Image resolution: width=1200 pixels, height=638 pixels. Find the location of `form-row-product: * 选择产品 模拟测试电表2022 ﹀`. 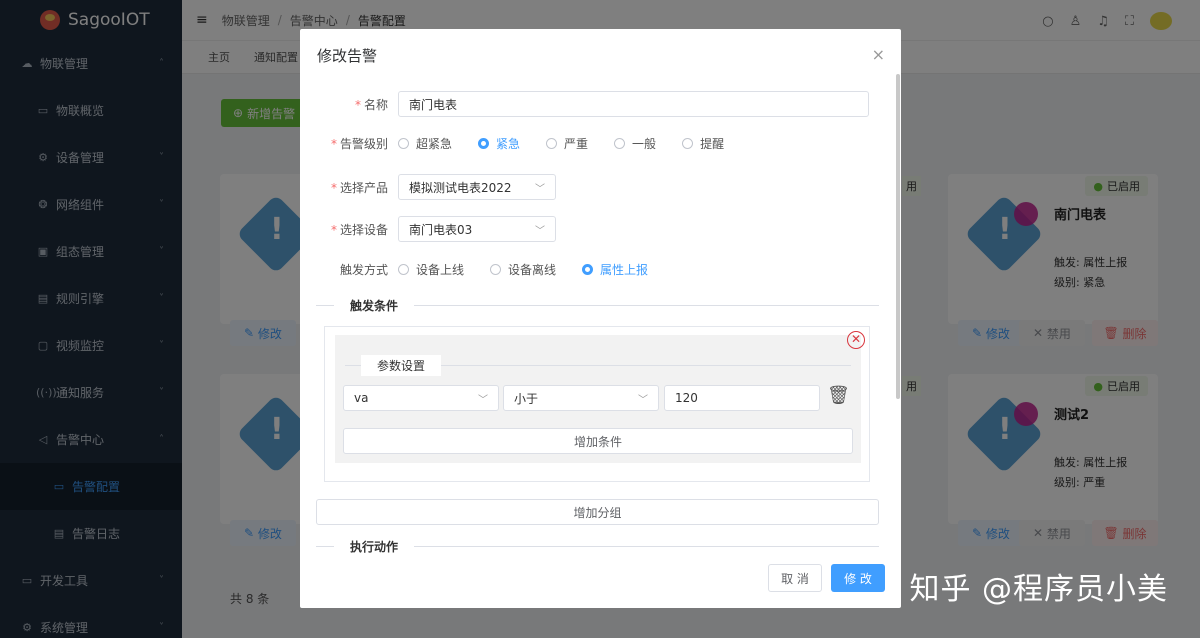

form-row-product: * 选择产品 模拟测试电表2022 ﹀ is located at coordinates (428, 187).